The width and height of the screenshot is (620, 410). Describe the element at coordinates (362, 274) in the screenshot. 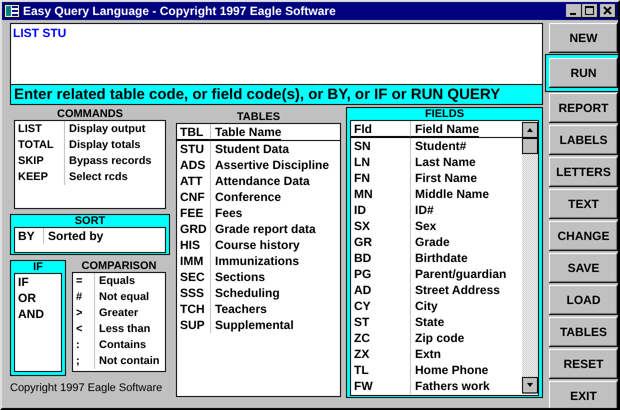

I see `field-code: PG` at that location.